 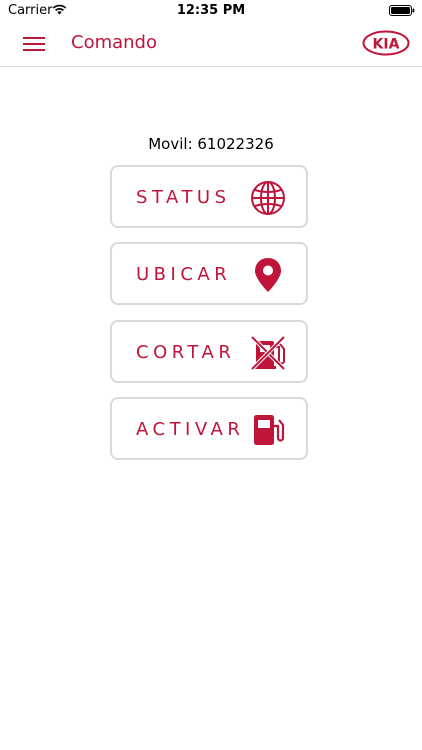 I want to click on status-button: STATUS, so click(x=209, y=196).